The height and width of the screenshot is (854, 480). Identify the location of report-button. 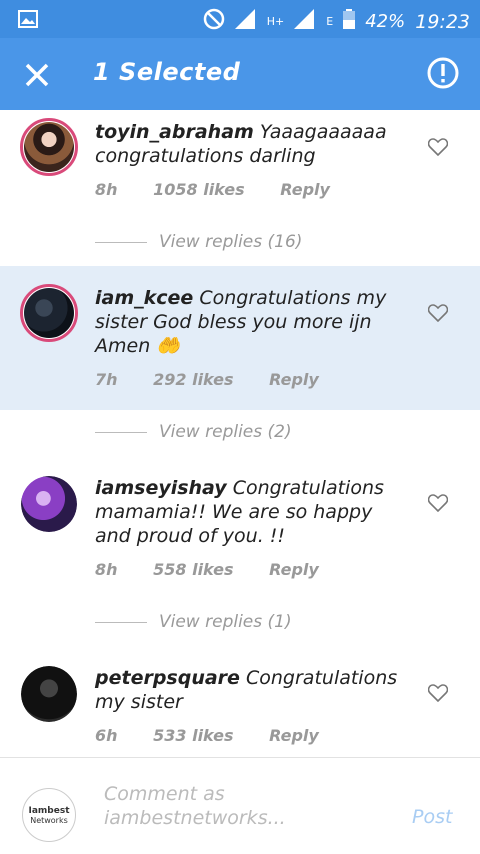
(444, 74).